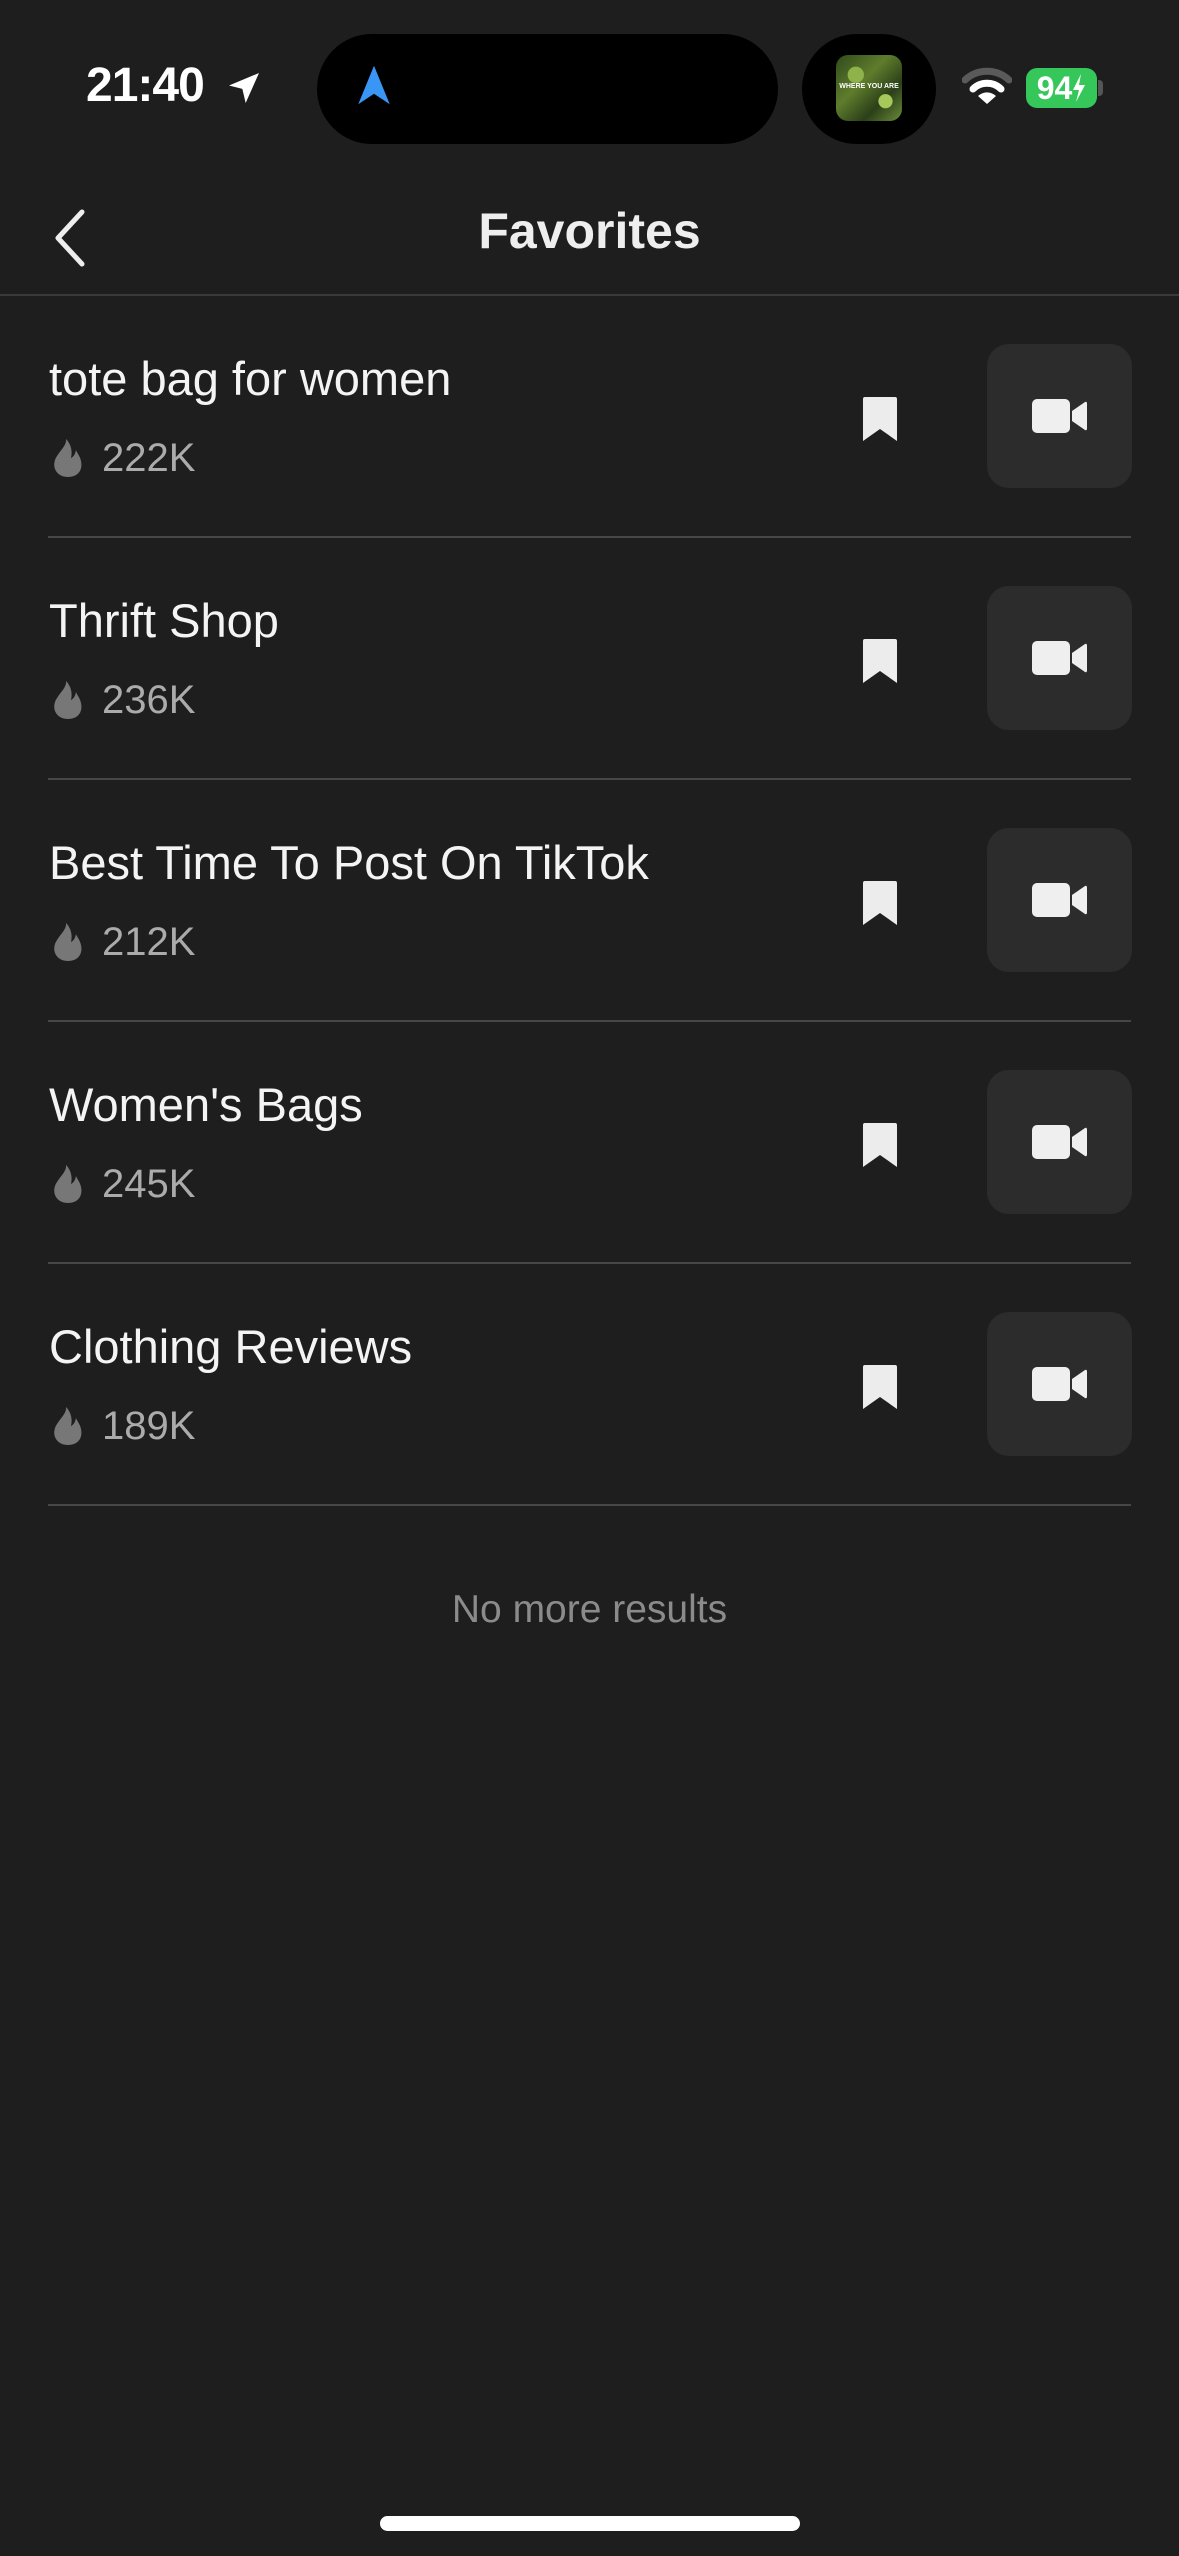  Describe the element at coordinates (1100, 88) in the screenshot. I see `battery-nub` at that location.